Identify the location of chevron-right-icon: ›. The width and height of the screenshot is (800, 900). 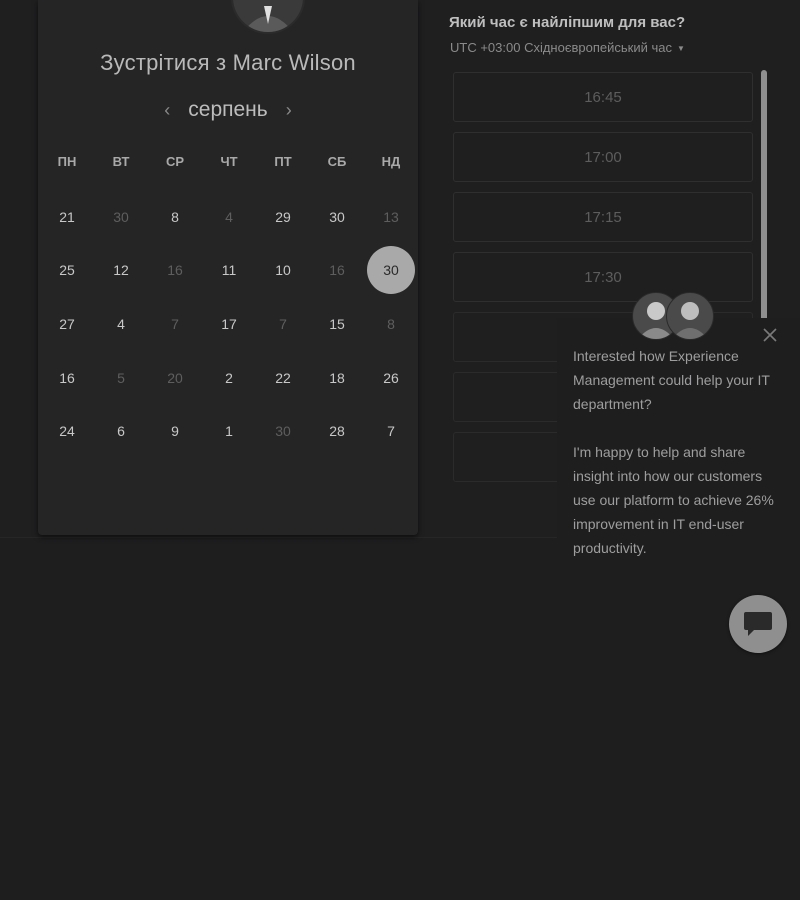
(289, 110).